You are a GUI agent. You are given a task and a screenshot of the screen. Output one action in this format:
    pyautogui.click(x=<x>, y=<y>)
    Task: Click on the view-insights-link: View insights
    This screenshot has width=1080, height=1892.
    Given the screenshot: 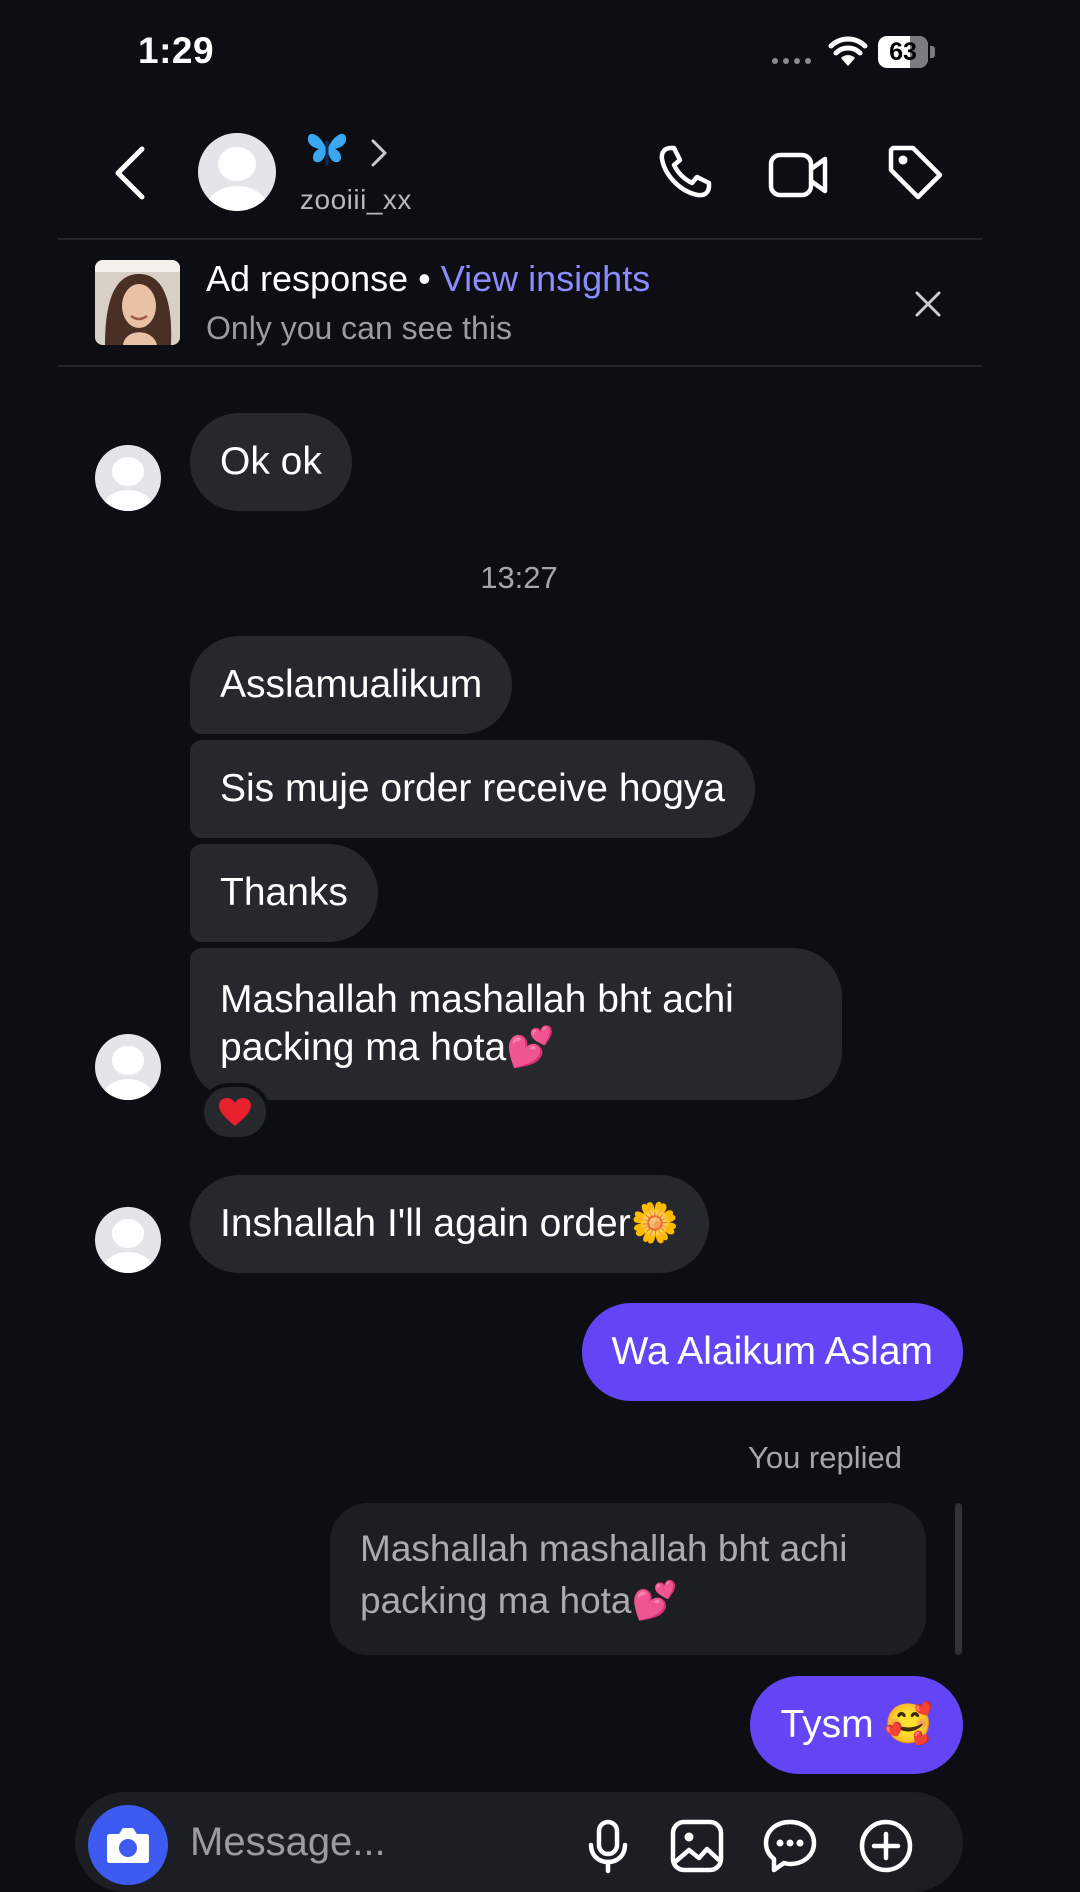 What is the action you would take?
    pyautogui.click(x=545, y=278)
    